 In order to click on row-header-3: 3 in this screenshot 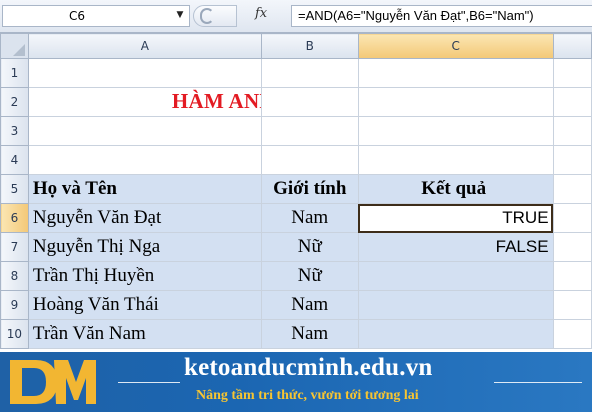, I will do `click(14, 131)`.